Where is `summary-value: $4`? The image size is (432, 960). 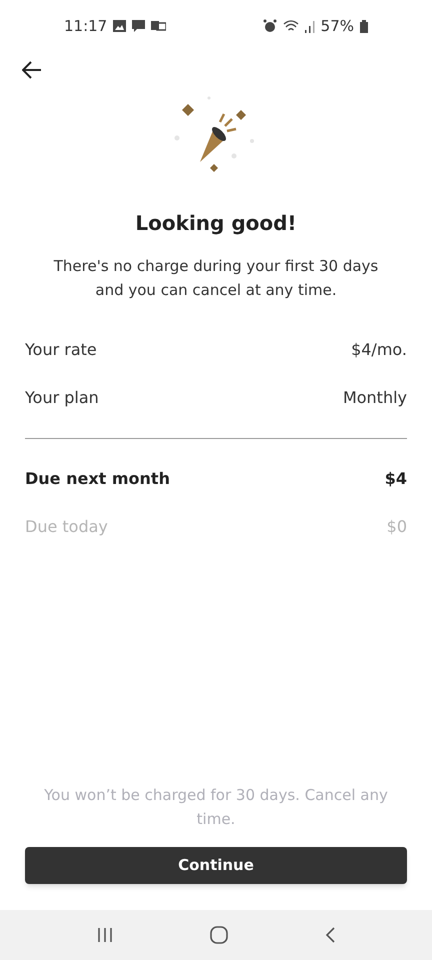 summary-value: $4 is located at coordinates (395, 479).